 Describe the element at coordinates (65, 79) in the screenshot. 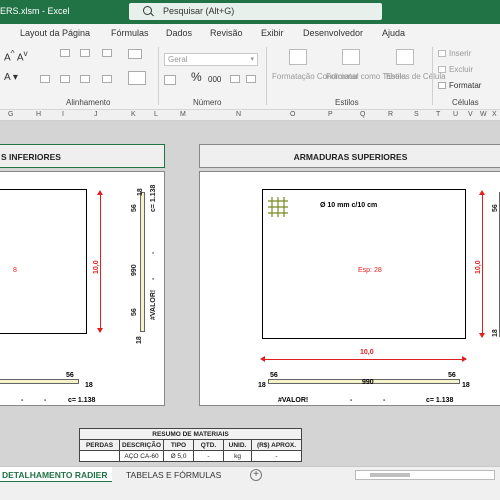

I see `align-center-icon` at that location.